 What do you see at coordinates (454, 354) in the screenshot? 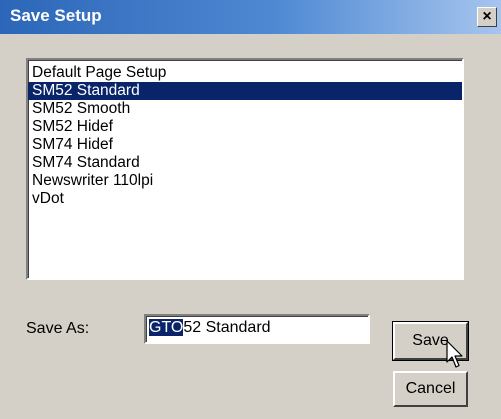
I see `mouse-pointer-icon` at bounding box center [454, 354].